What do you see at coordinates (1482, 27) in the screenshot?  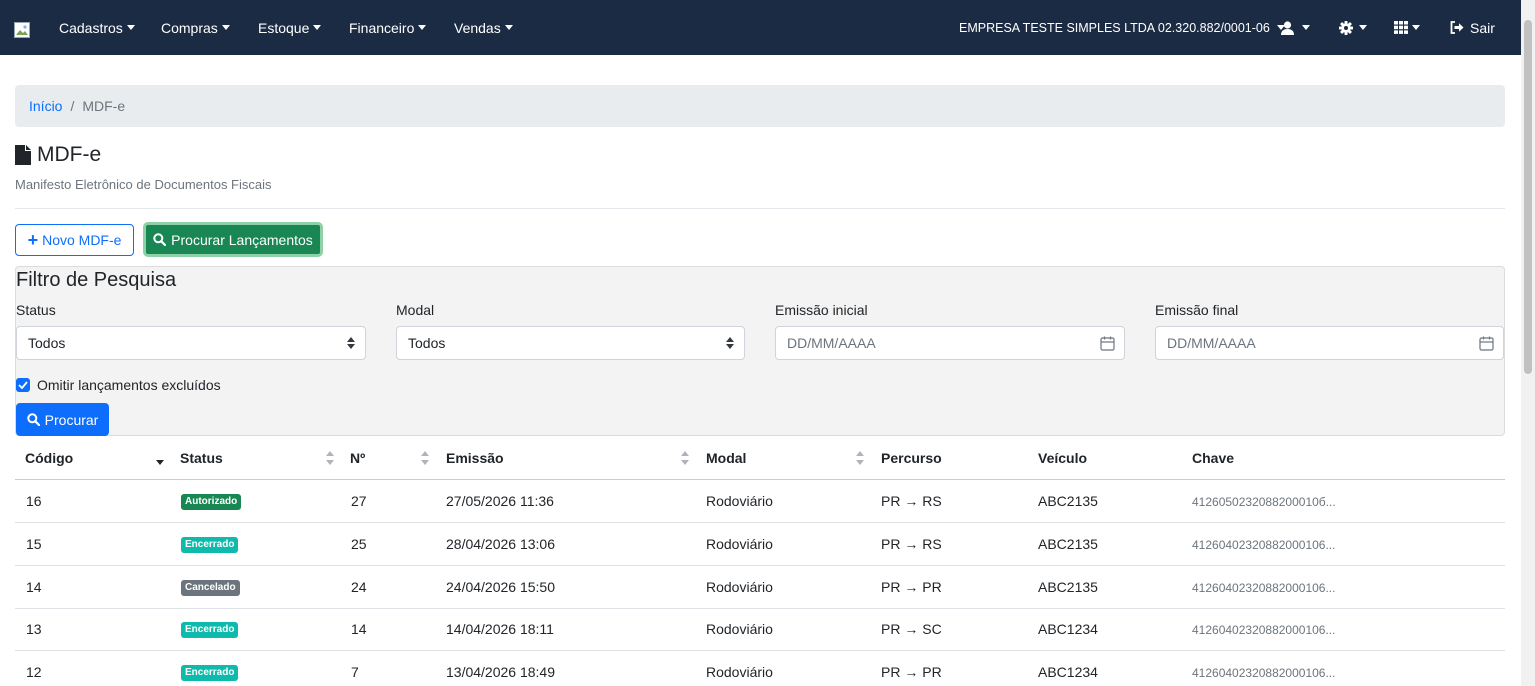 I see `logout-label: Sair` at bounding box center [1482, 27].